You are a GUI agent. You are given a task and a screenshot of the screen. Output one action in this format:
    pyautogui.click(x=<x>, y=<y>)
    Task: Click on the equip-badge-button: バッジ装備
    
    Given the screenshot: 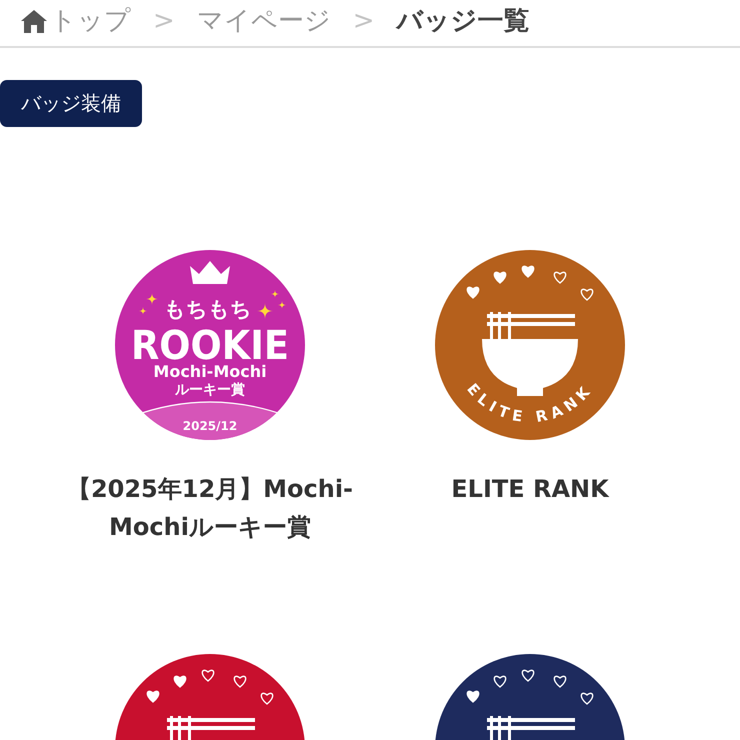 What is the action you would take?
    pyautogui.click(x=71, y=103)
    